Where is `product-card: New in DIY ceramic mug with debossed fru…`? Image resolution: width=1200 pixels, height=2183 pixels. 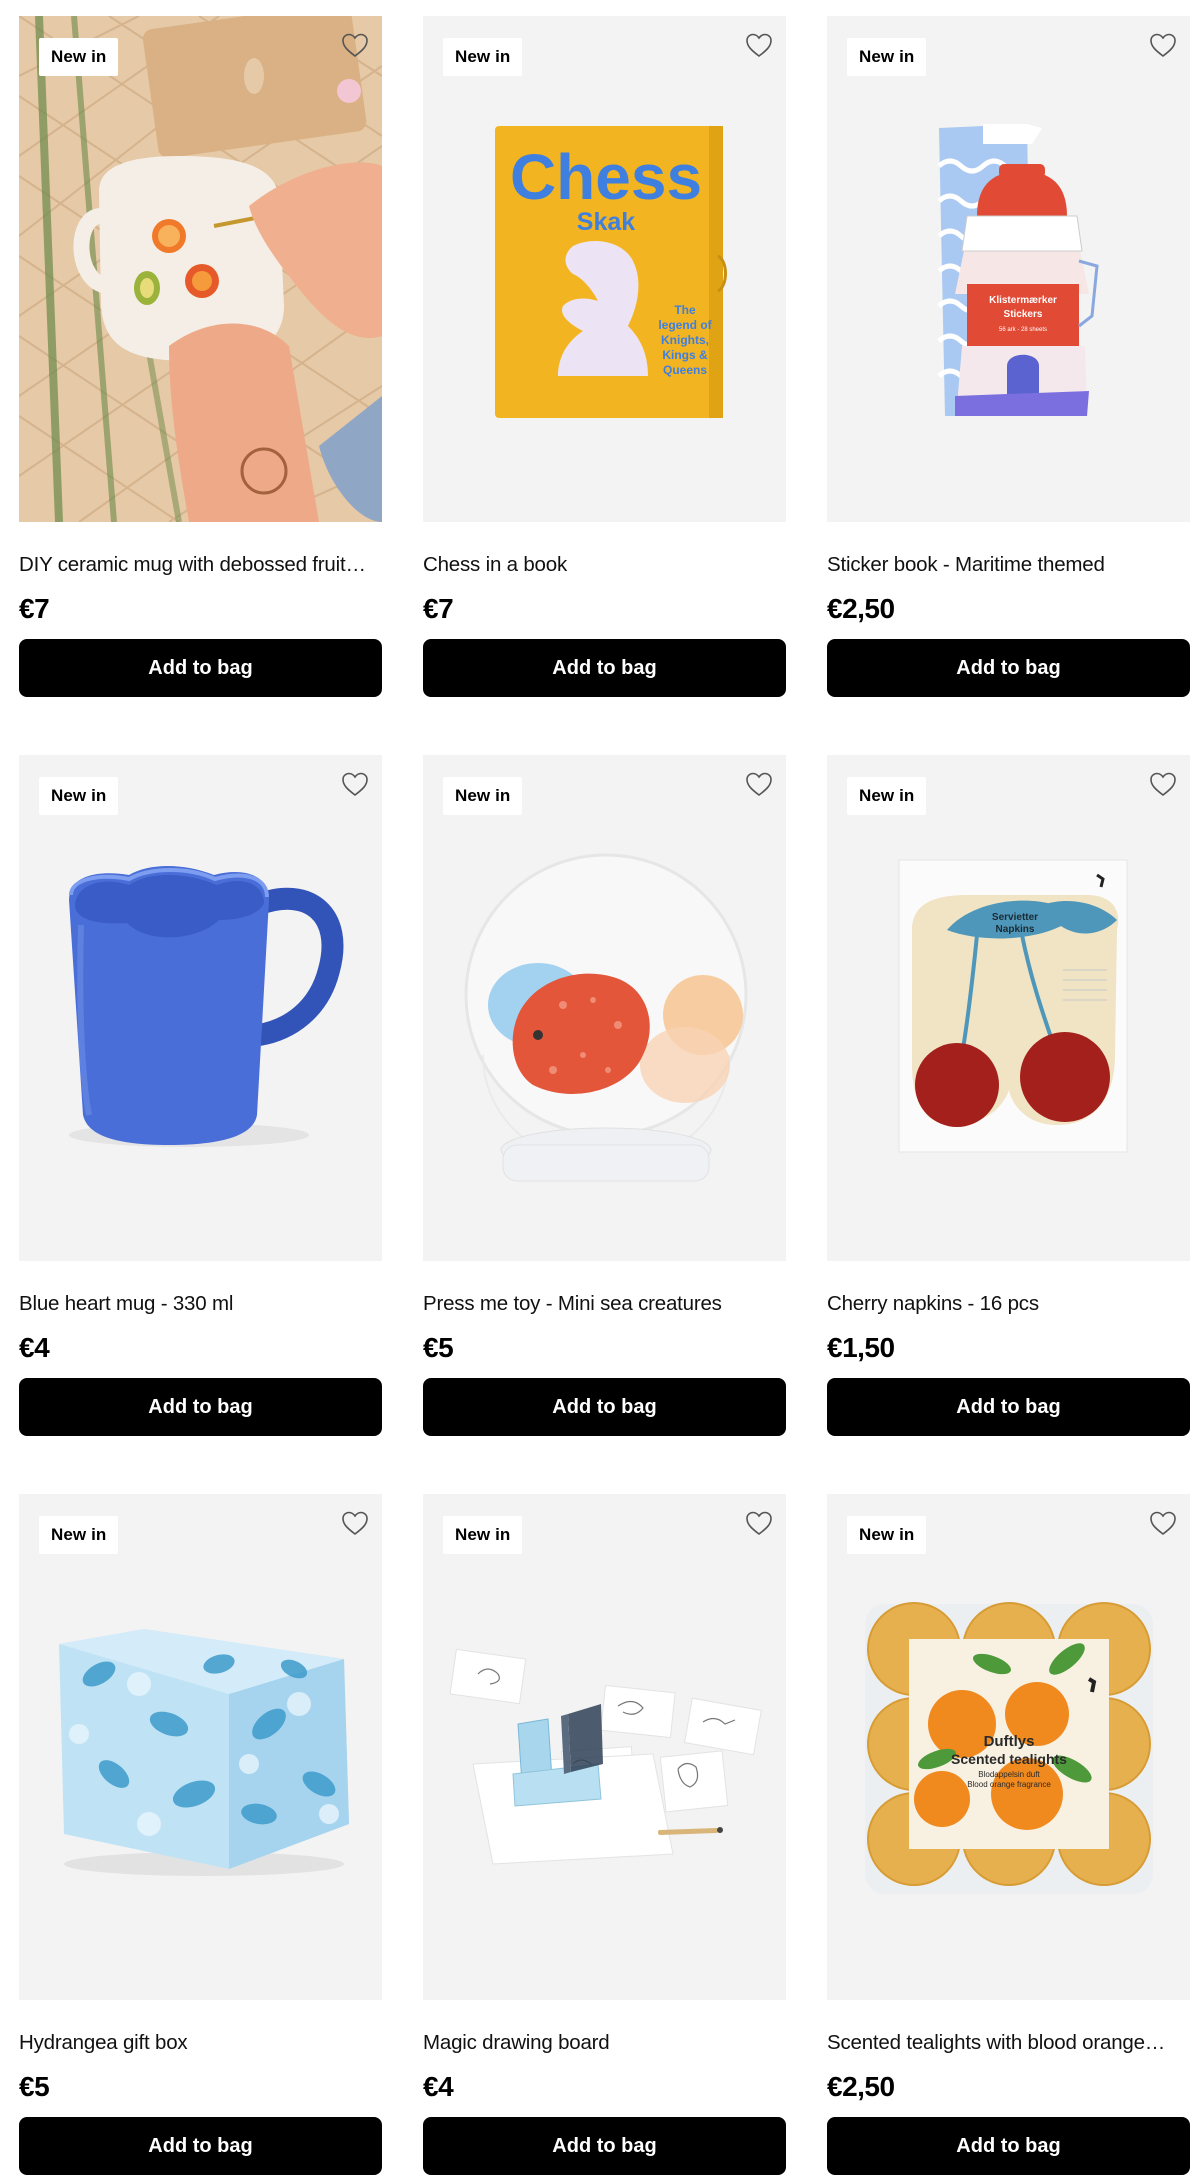
product-card: New in DIY ceramic mug with debossed fru… is located at coordinates (200, 359).